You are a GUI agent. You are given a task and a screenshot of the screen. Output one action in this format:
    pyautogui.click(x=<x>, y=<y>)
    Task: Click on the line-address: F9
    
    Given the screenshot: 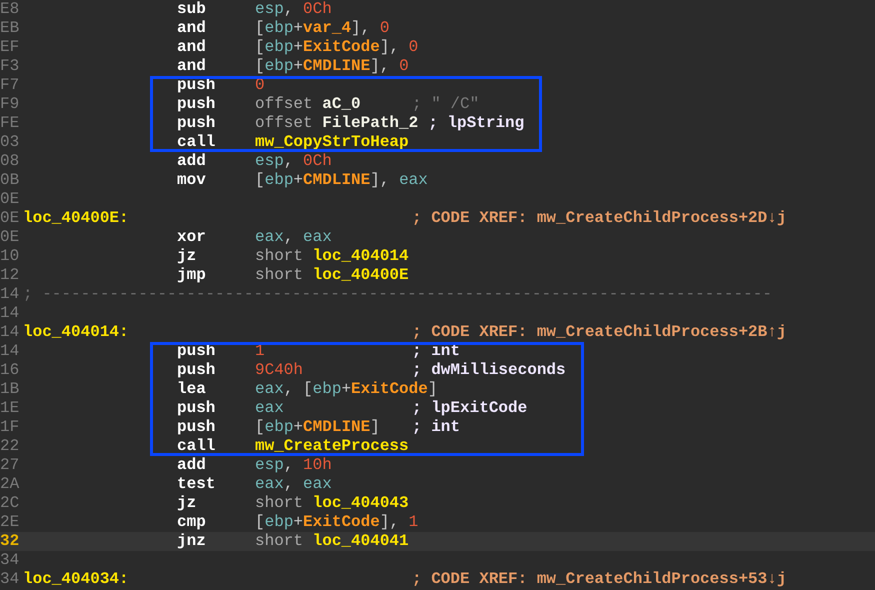 What is the action you would take?
    pyautogui.click(x=10, y=104)
    